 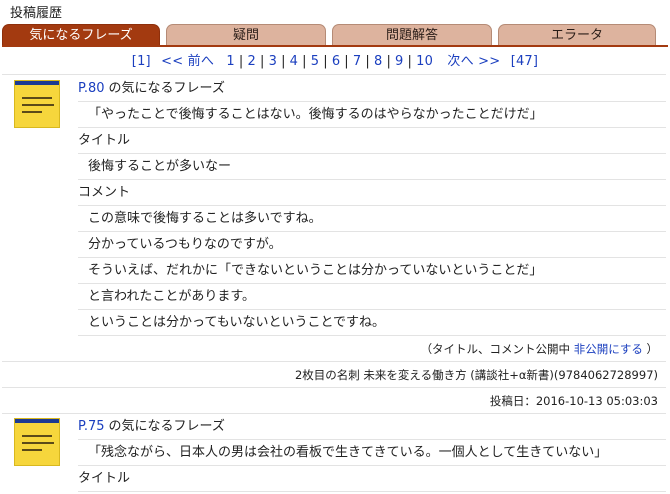 I want to click on tab-favorite-phrases: 気になるフレーズ, so click(x=81, y=34).